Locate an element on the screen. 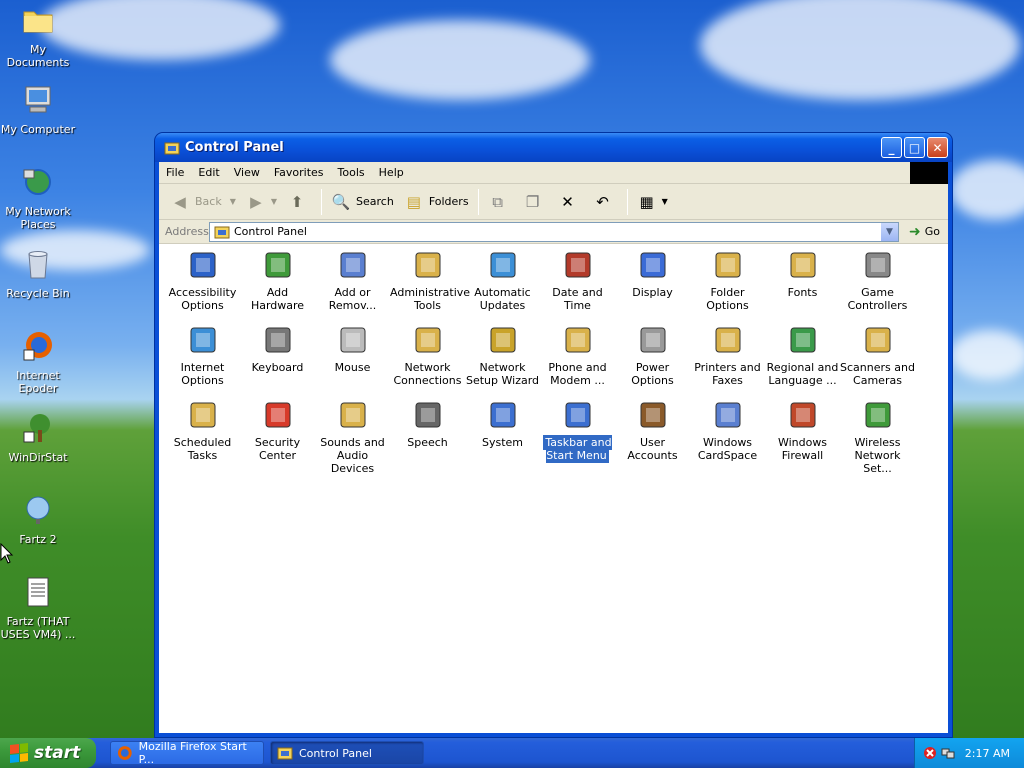 The height and width of the screenshot is (768, 1024). desktop-icon-recycle-bin: Recycle Bin is located at coordinates (38, 274).